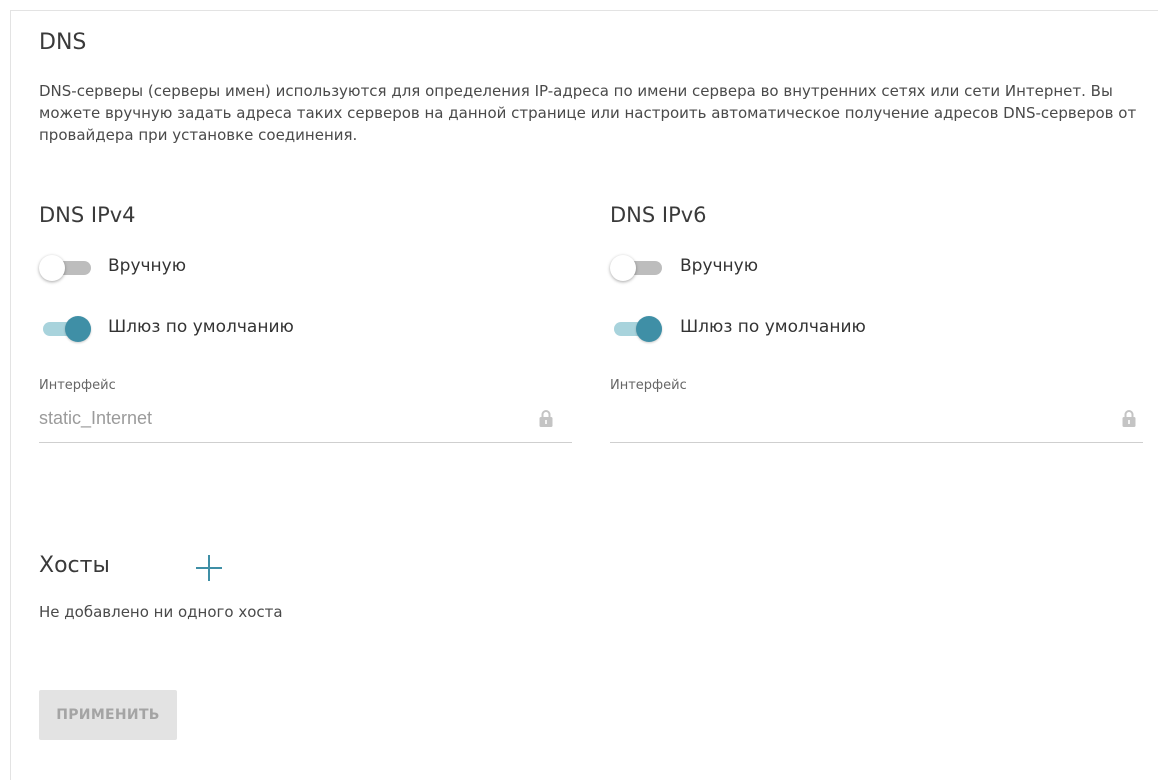 The image size is (1158, 780). Describe the element at coordinates (95, 418) in the screenshot. I see `ipv4-interface-value: static_Internet` at that location.